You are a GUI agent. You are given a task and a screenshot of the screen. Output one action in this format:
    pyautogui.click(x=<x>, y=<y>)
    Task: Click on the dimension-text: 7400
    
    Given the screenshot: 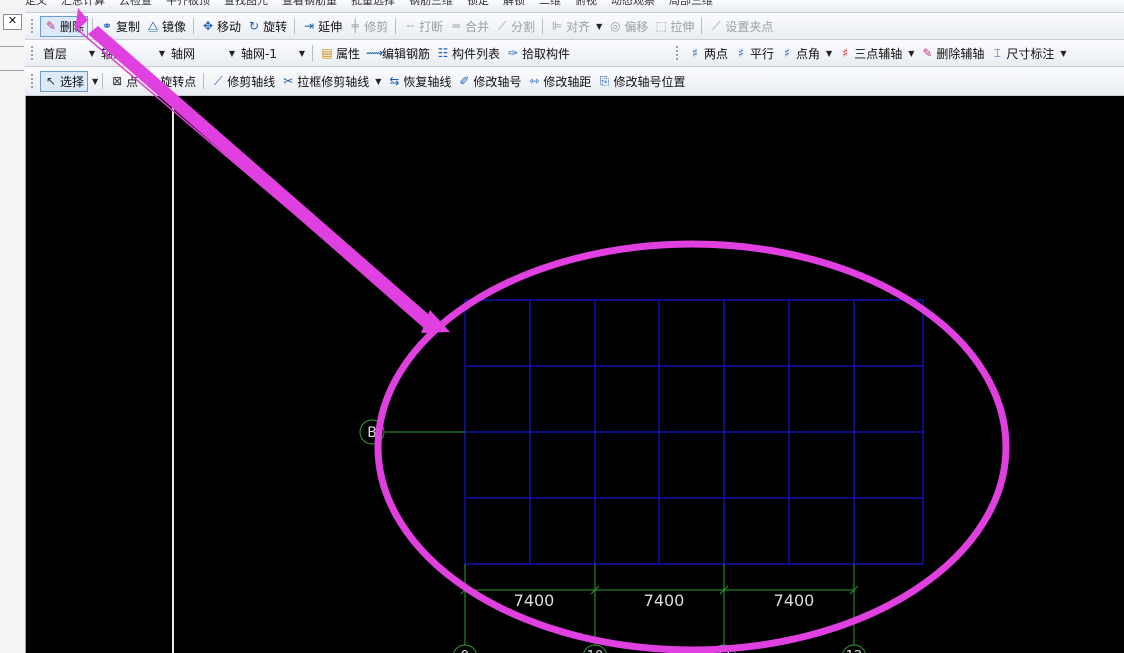 What is the action you would take?
    pyautogui.click(x=664, y=600)
    